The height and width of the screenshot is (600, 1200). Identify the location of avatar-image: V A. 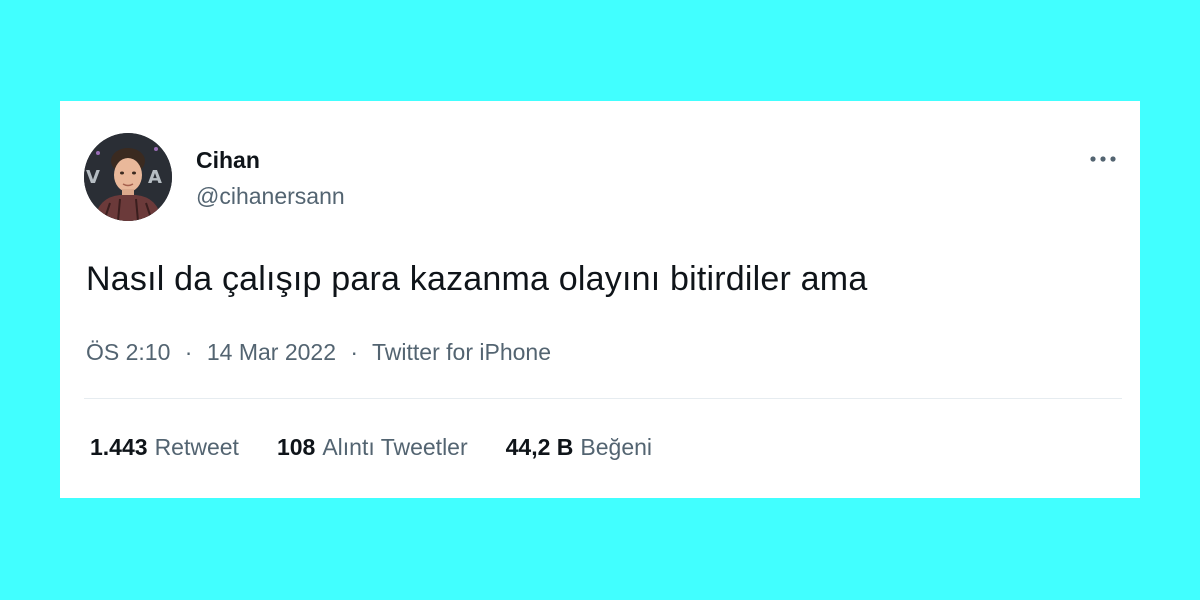
(128, 177).